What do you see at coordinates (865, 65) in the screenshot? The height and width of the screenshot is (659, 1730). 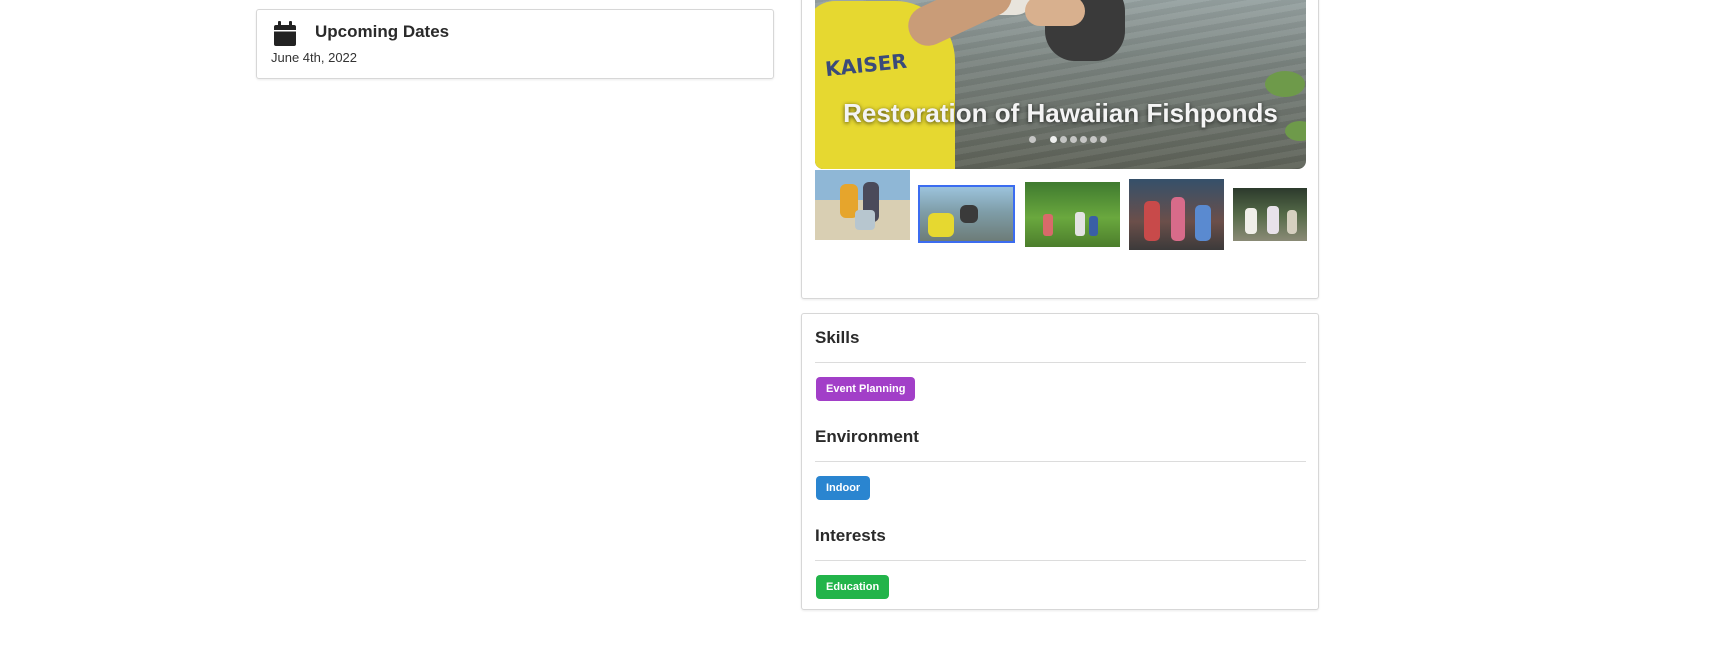 I see `shirt-logo-text: KAISER` at bounding box center [865, 65].